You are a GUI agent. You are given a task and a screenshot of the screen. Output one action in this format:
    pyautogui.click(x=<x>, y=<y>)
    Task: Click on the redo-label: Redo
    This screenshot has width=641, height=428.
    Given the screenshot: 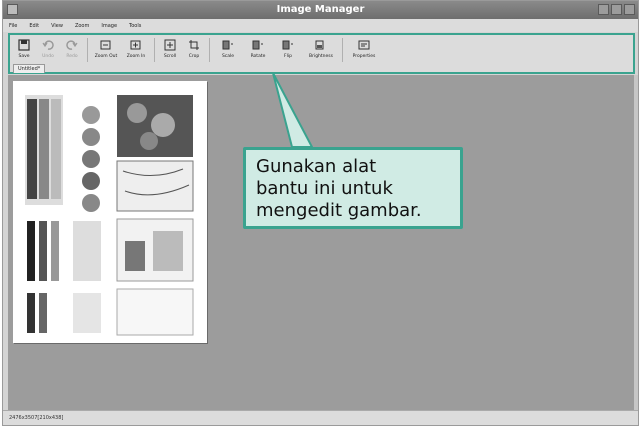 What is the action you would take?
    pyautogui.click(x=72, y=56)
    